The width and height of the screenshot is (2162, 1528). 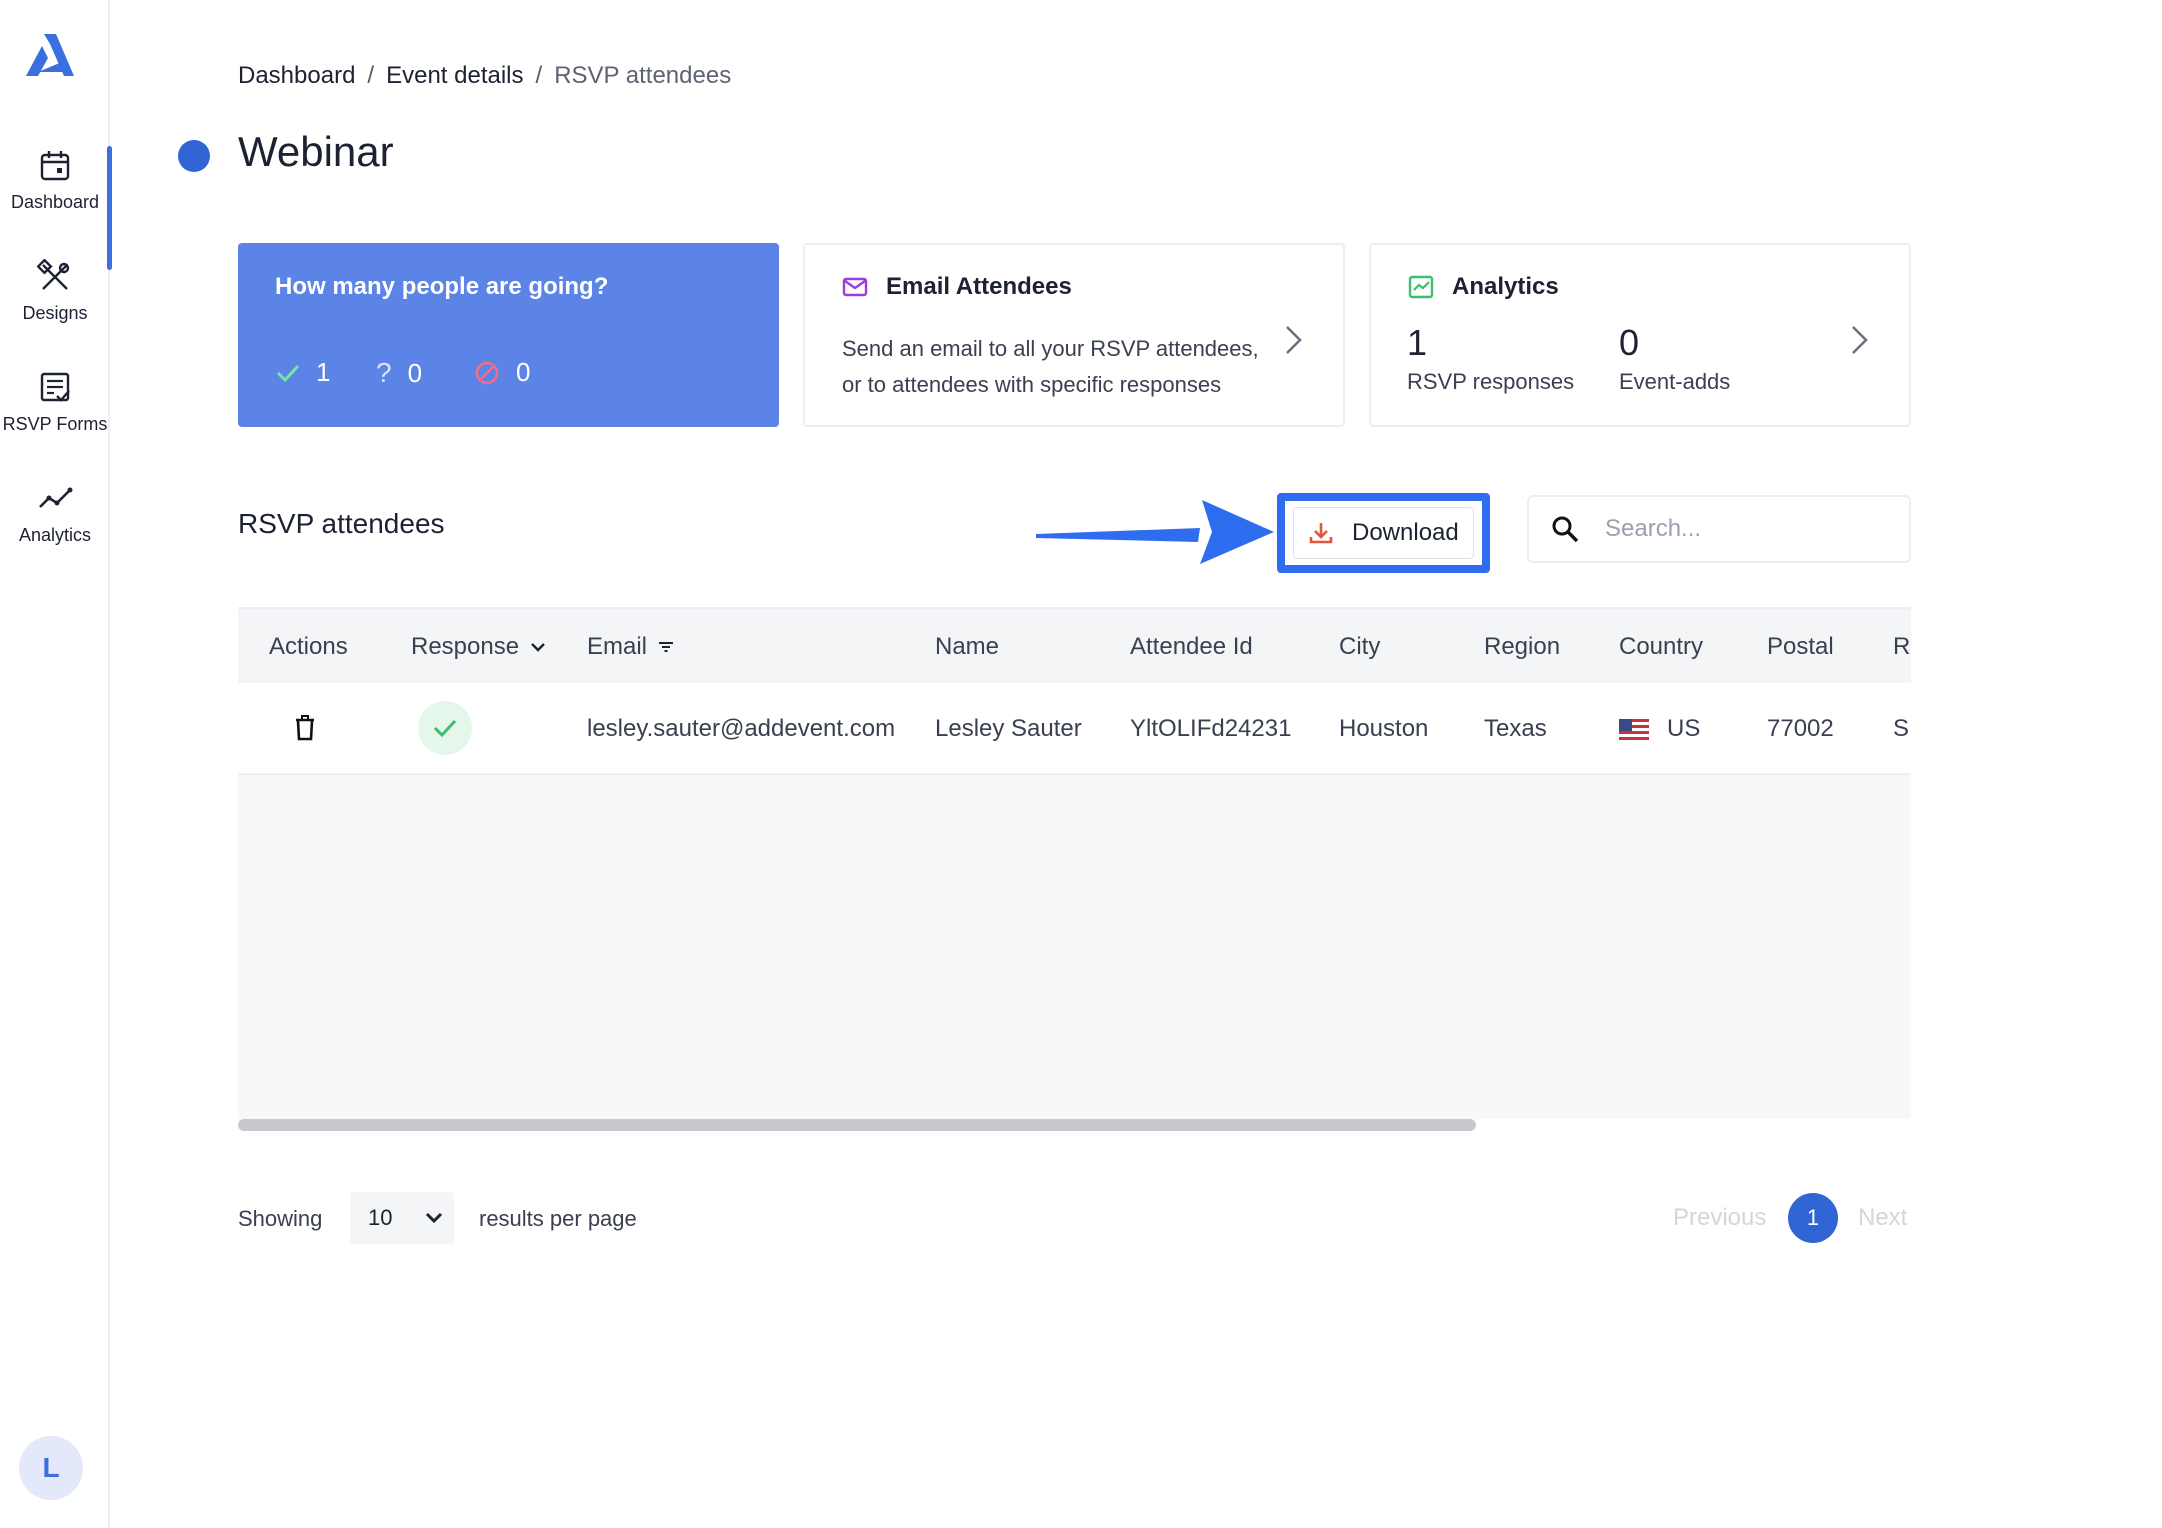 I want to click on cell-name: Lesley Sauter, so click(x=1008, y=728).